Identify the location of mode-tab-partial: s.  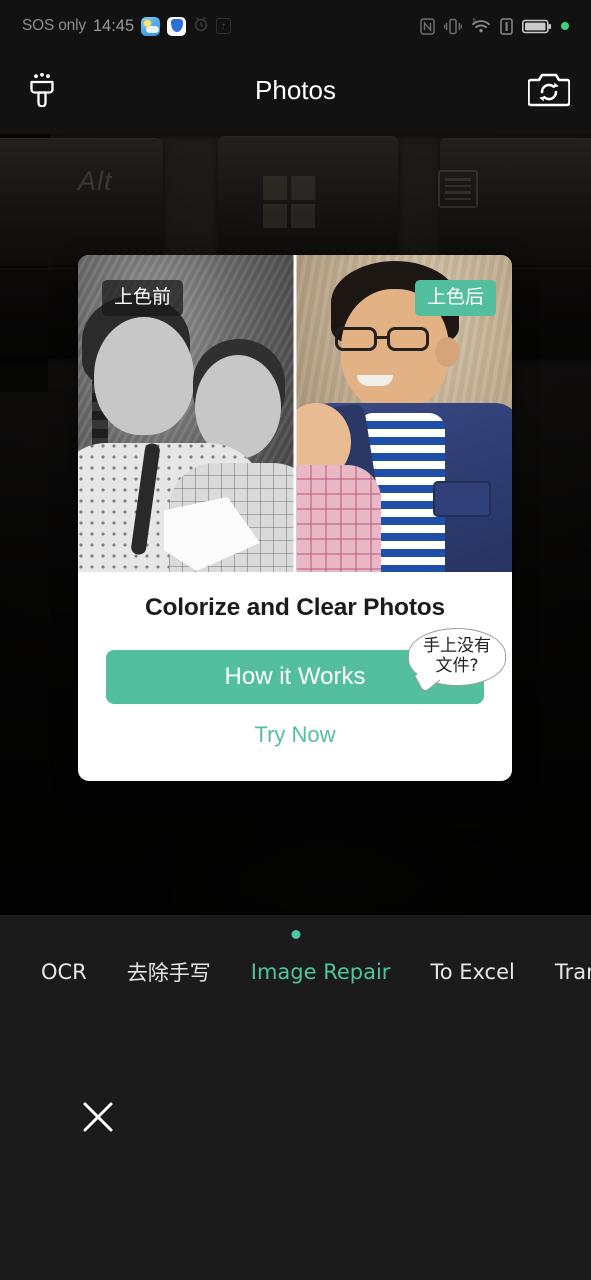
(10, 972).